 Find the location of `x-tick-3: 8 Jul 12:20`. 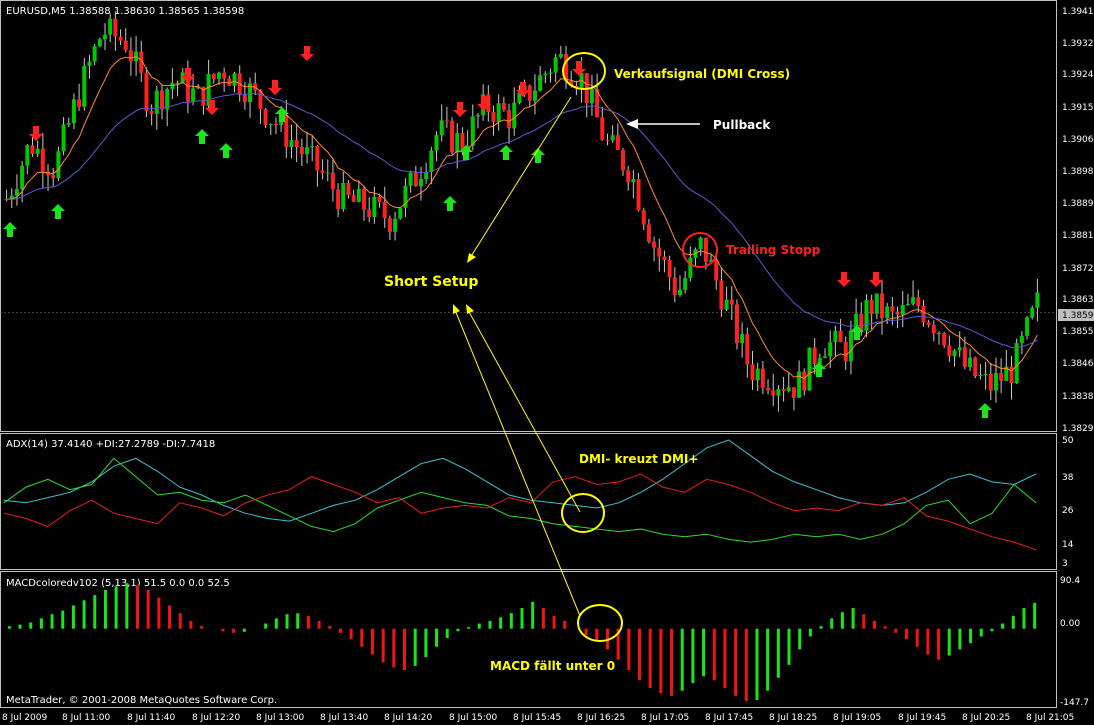

x-tick-3: 8 Jul 12:20 is located at coordinates (216, 718).